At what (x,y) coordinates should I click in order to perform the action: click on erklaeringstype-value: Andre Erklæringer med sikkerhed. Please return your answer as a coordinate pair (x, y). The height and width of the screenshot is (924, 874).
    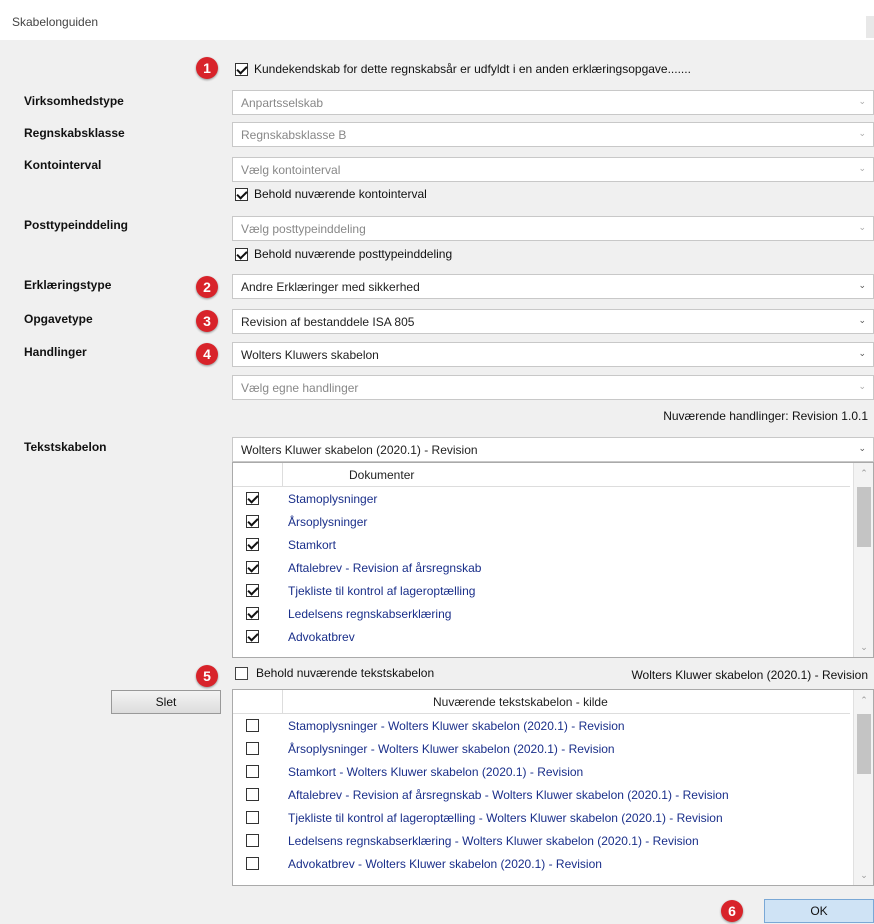
    Looking at the image, I should click on (330, 287).